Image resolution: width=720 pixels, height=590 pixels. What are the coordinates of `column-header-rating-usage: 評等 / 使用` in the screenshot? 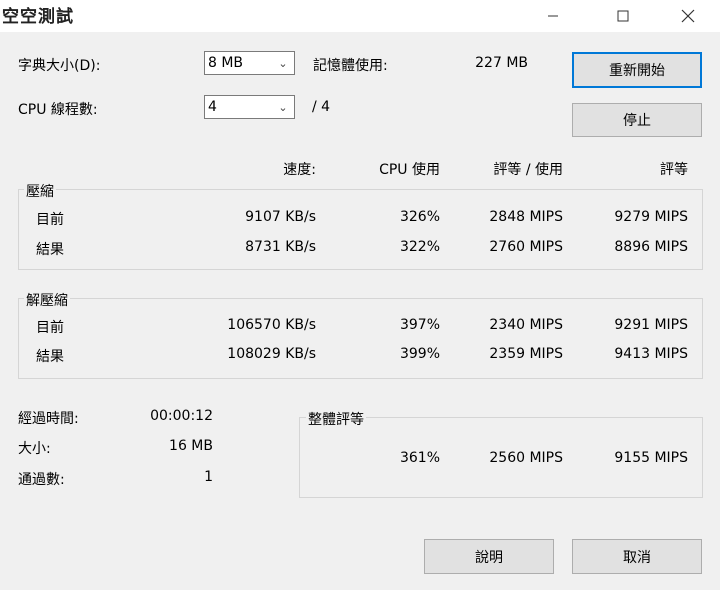 It's located at (528, 170).